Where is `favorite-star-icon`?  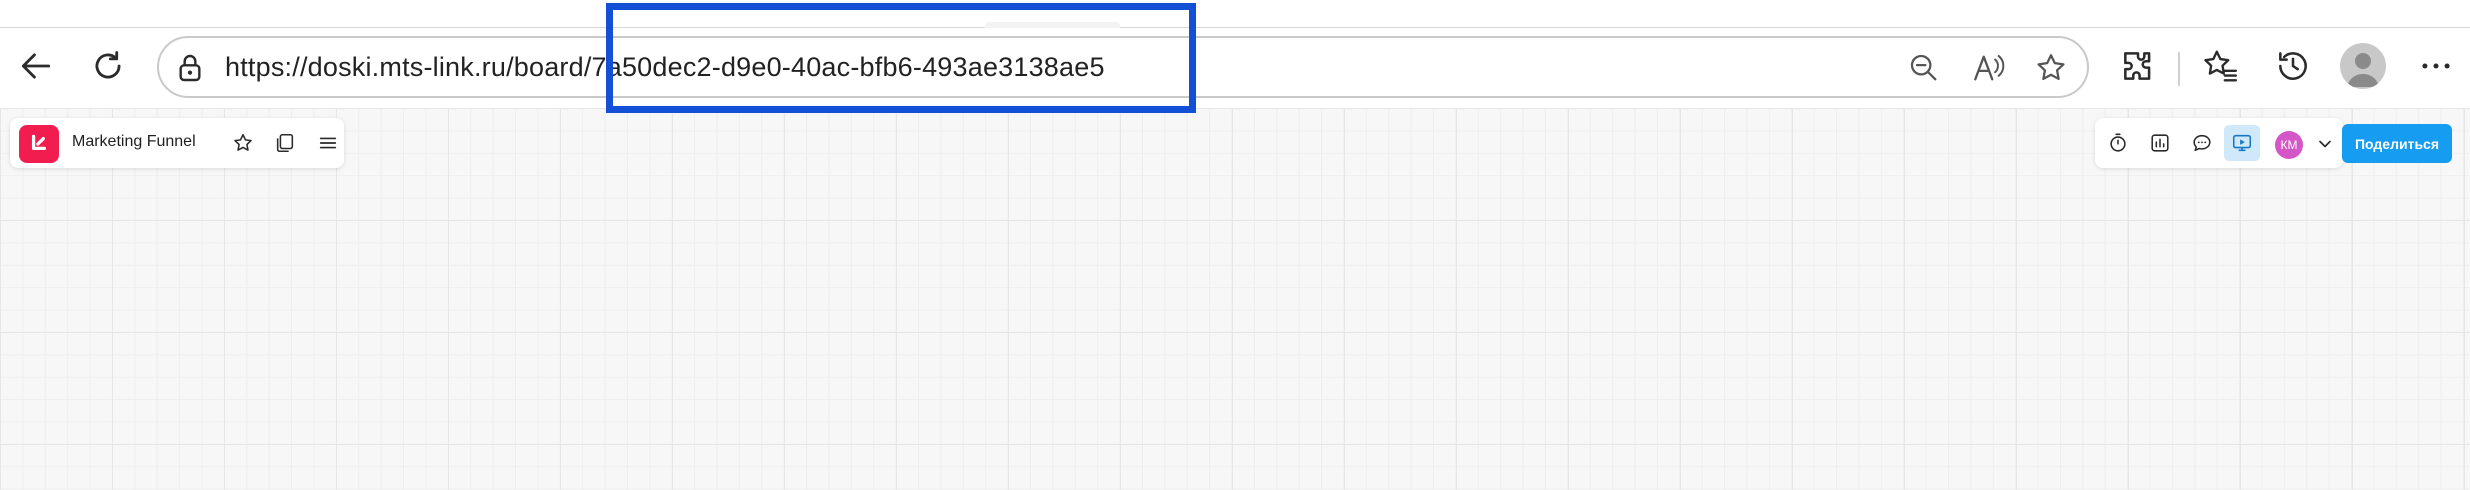 favorite-star-icon is located at coordinates (2051, 67).